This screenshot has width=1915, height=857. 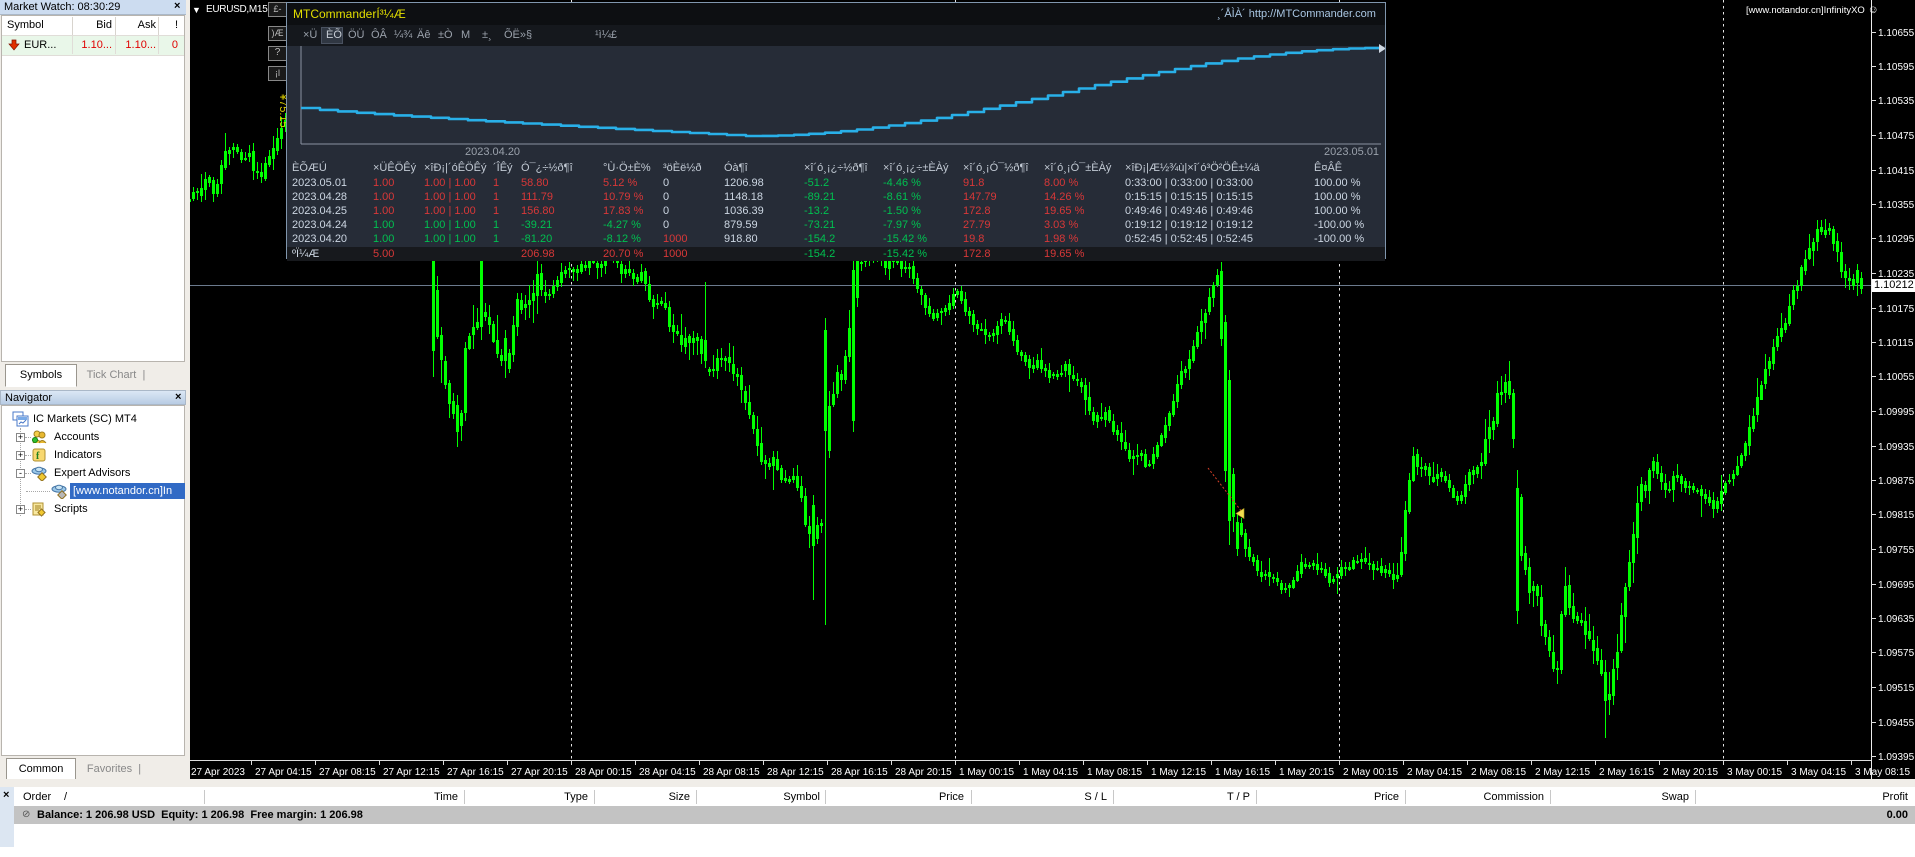 I want to click on svg-text: 1.09515, so click(x=1896, y=688).